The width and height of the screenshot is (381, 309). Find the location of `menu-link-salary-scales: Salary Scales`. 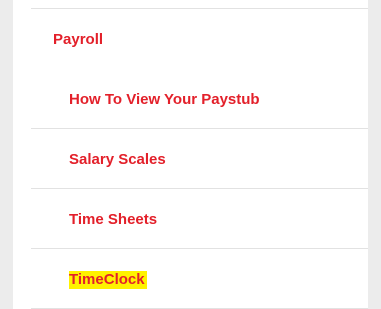

menu-link-salary-scales: Salary Scales is located at coordinates (117, 160).